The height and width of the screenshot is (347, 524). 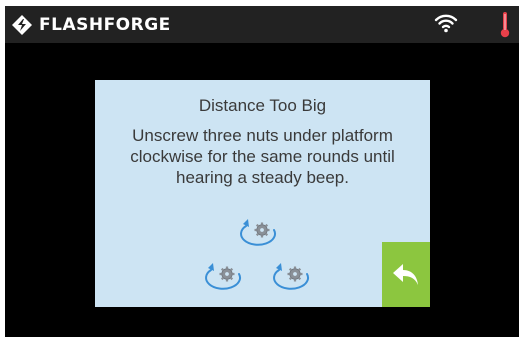 What do you see at coordinates (446, 23) in the screenshot?
I see `wifi-icon` at bounding box center [446, 23].